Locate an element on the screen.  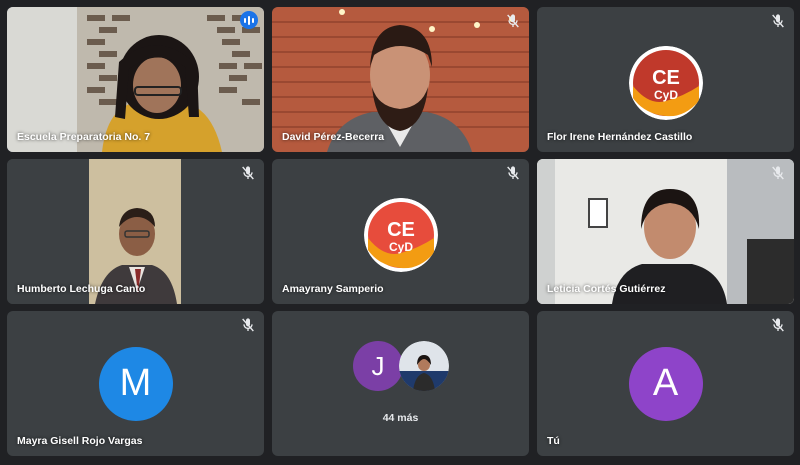
participant-tile-mayra: M Mayra Gisell Rojo Vargas is located at coordinates (135, 383).